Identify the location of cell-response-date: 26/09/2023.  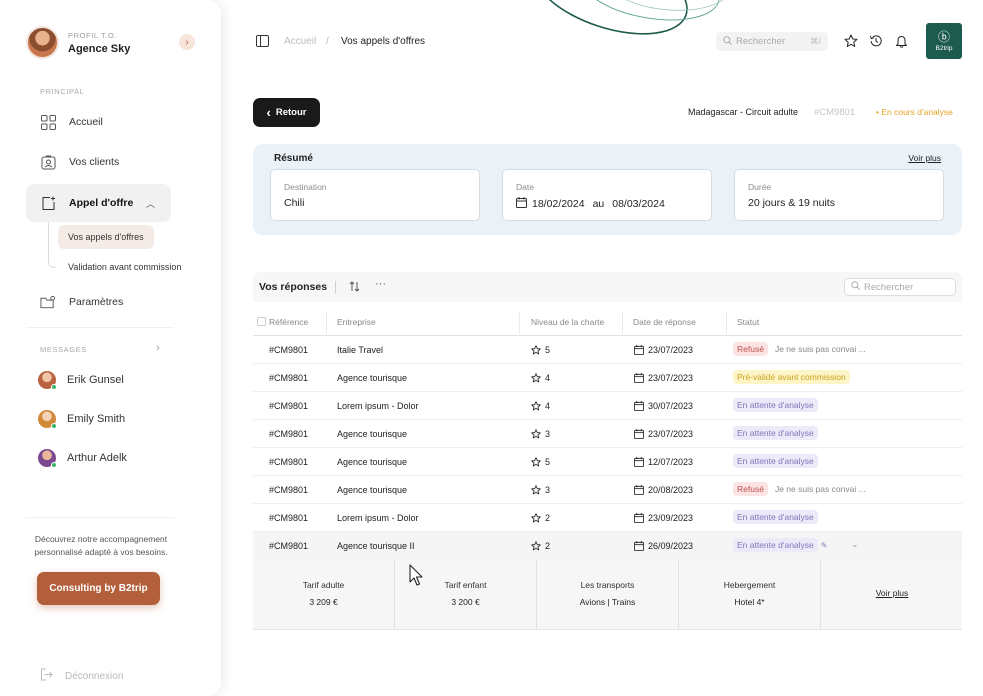
(663, 546).